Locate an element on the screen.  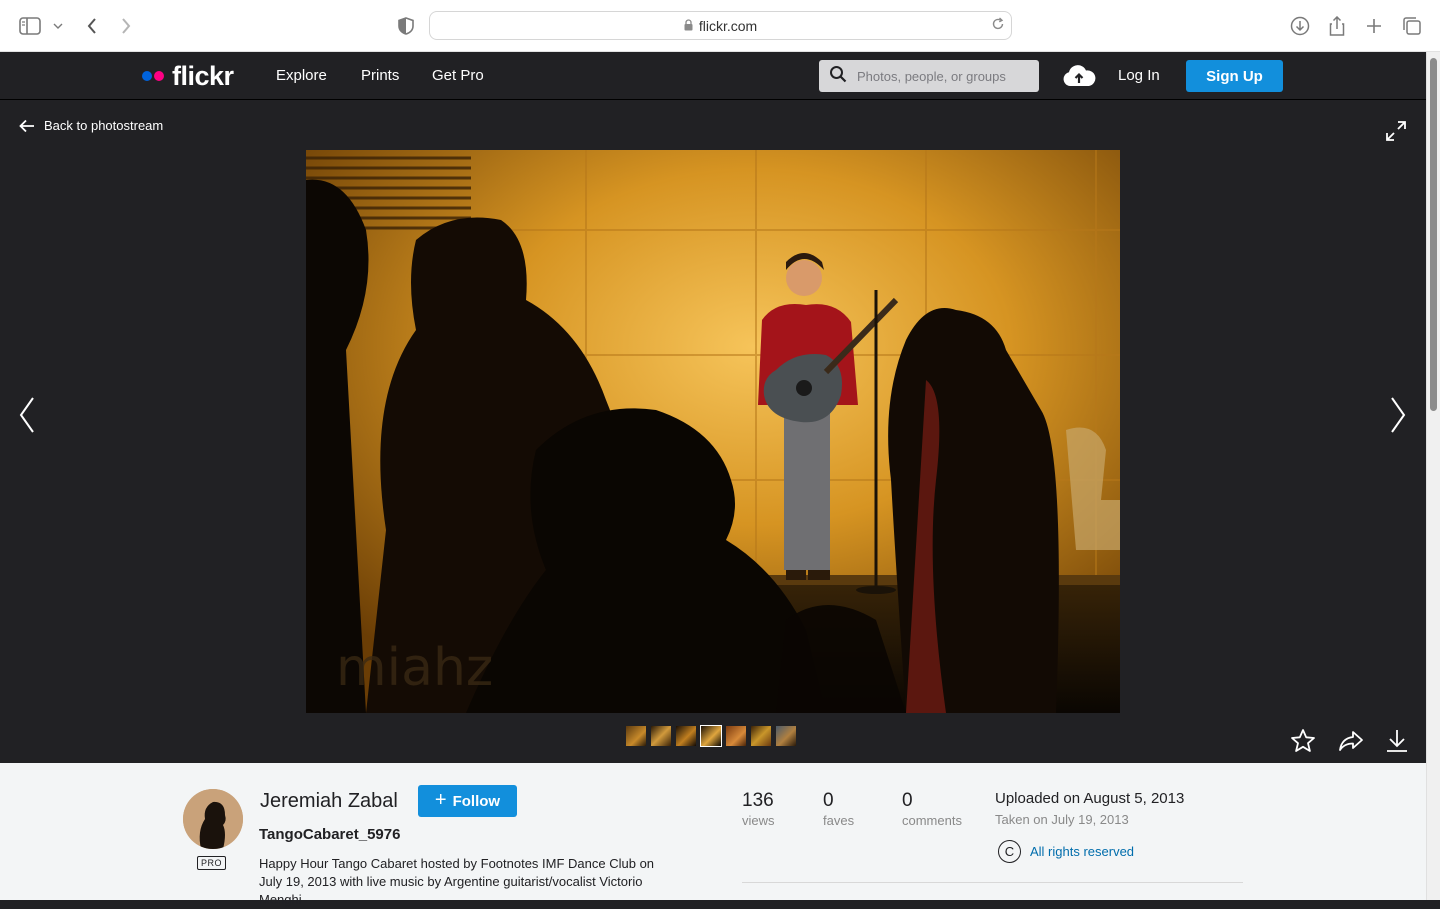
stat-views: 136 views is located at coordinates (758, 809).